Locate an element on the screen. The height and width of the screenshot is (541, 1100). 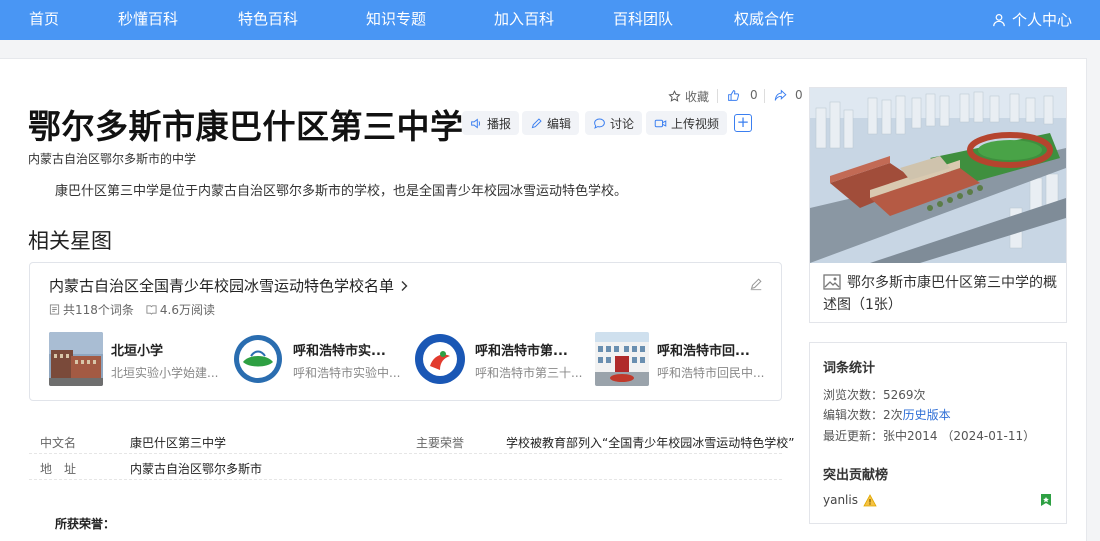
school-aerial-image is located at coordinates (938, 175).